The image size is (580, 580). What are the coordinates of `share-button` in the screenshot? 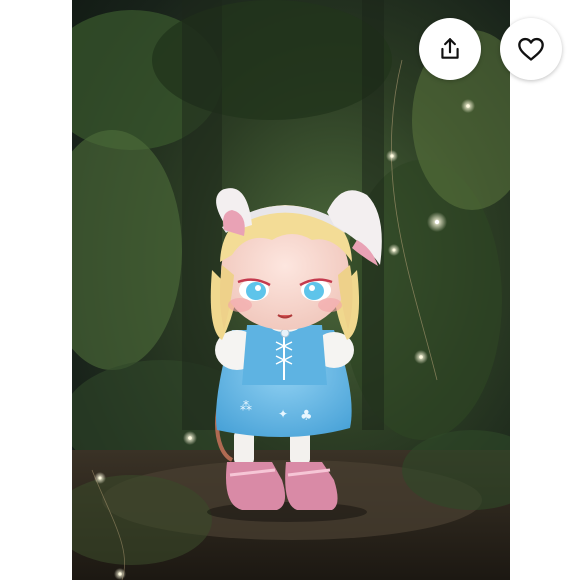 It's located at (450, 49).